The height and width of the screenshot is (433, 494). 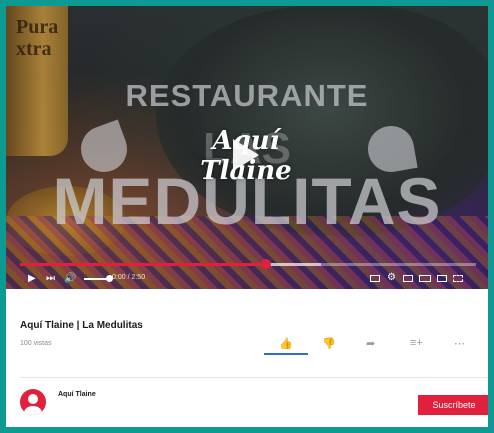 I want to click on play-overlay-icon, so click(x=246, y=155).